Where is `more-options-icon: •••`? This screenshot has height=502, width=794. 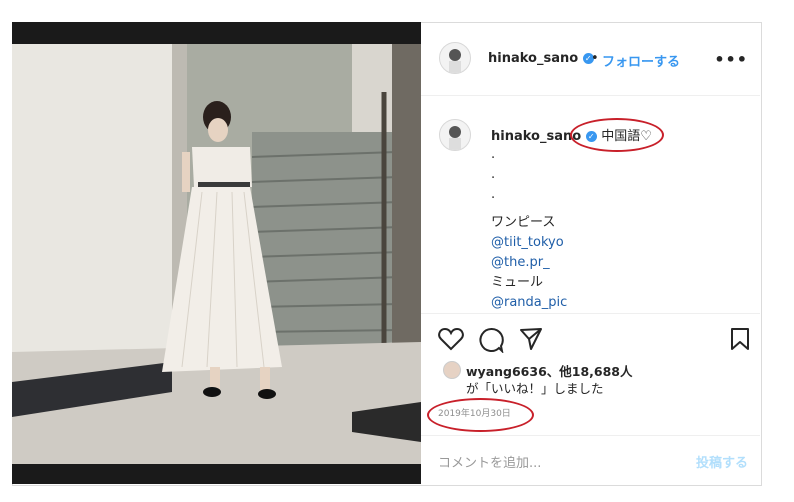
more-options-icon: ••• is located at coordinates (731, 59).